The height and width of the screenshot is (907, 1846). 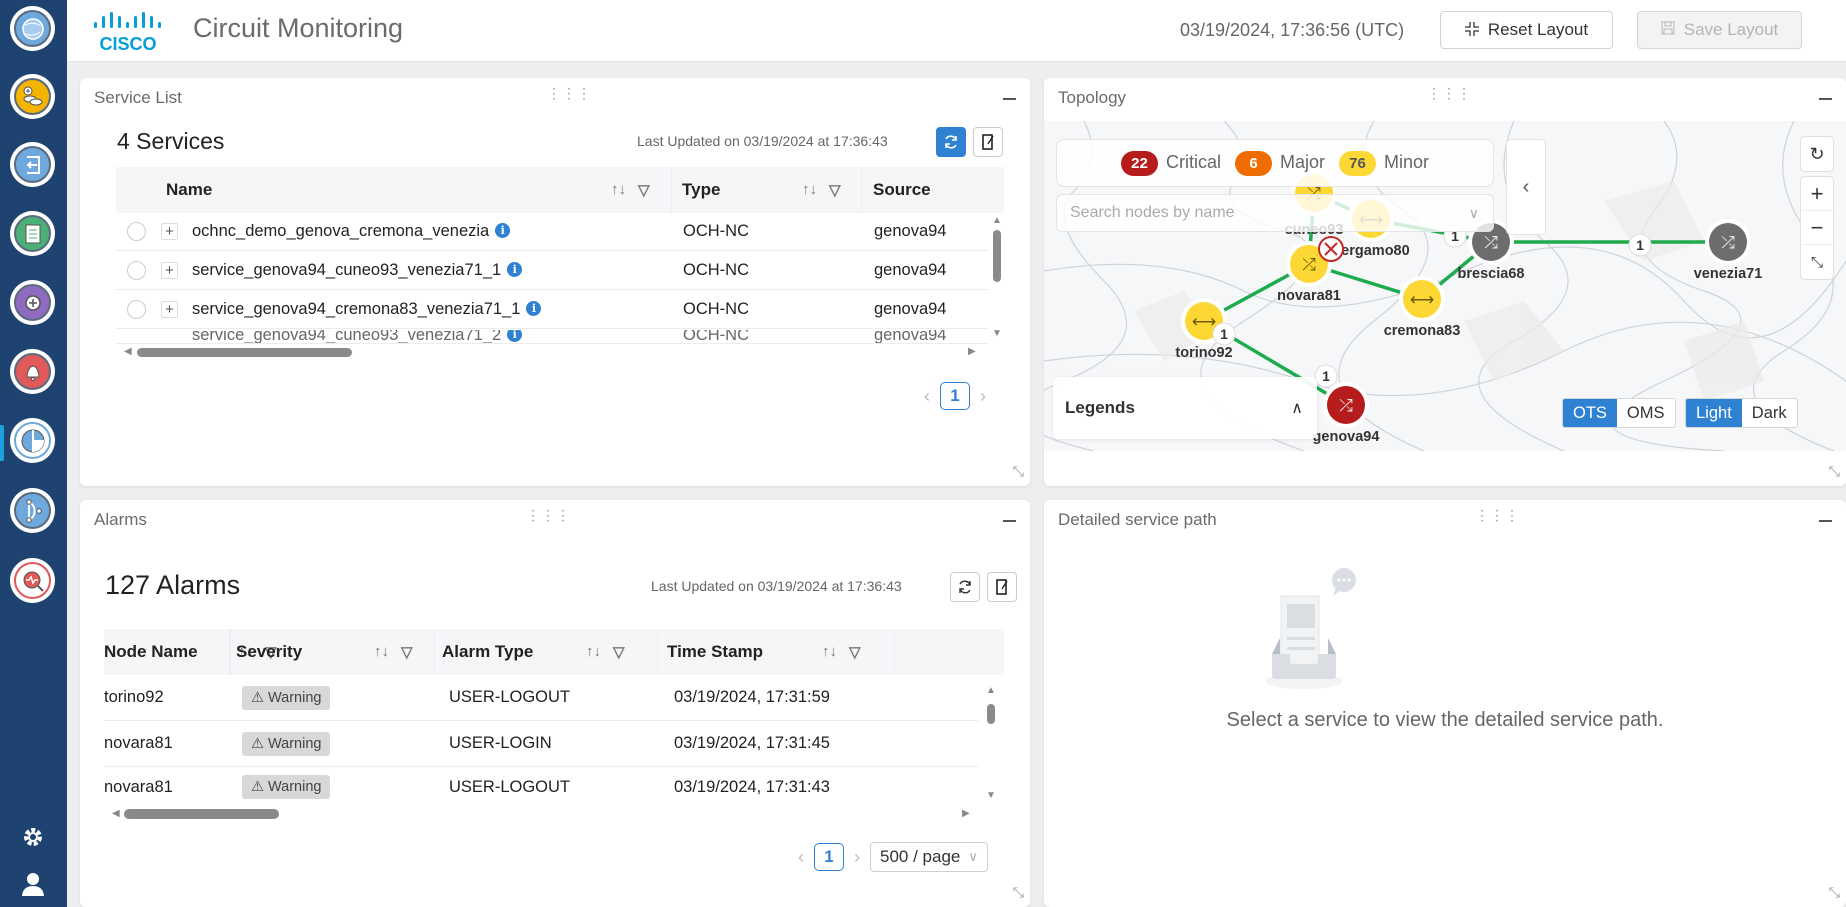 What do you see at coordinates (1422, 307) in the screenshot?
I see `topology-node: ⟷ cremona83` at bounding box center [1422, 307].